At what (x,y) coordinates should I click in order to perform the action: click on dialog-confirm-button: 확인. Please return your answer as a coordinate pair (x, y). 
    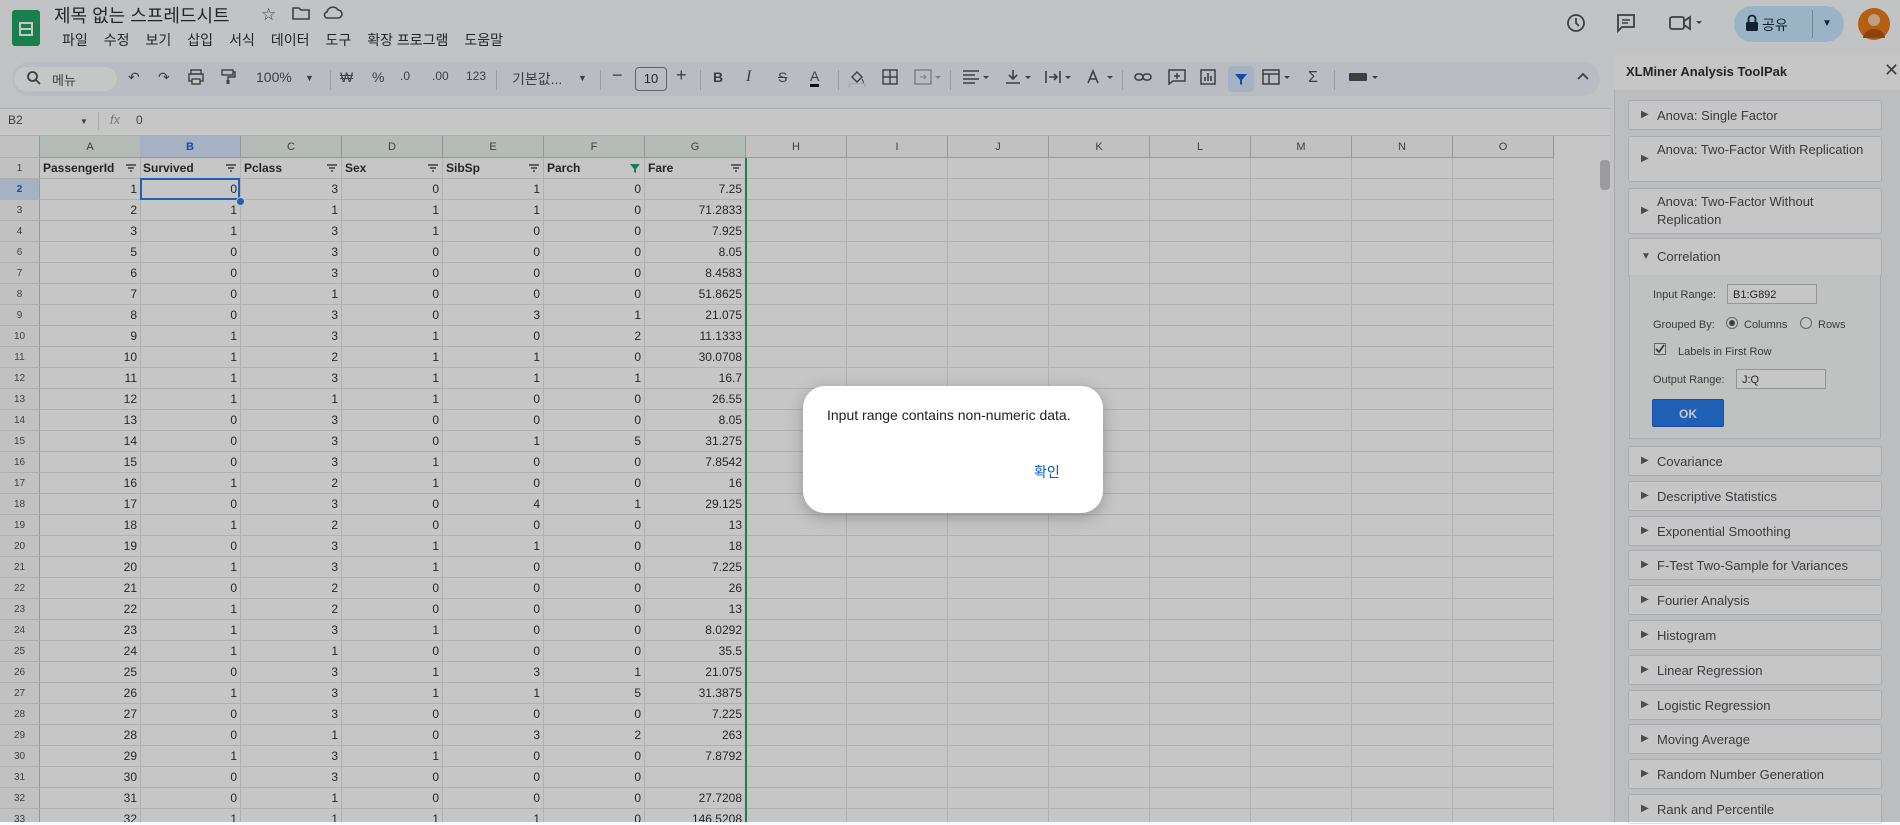
    Looking at the image, I should click on (1047, 472).